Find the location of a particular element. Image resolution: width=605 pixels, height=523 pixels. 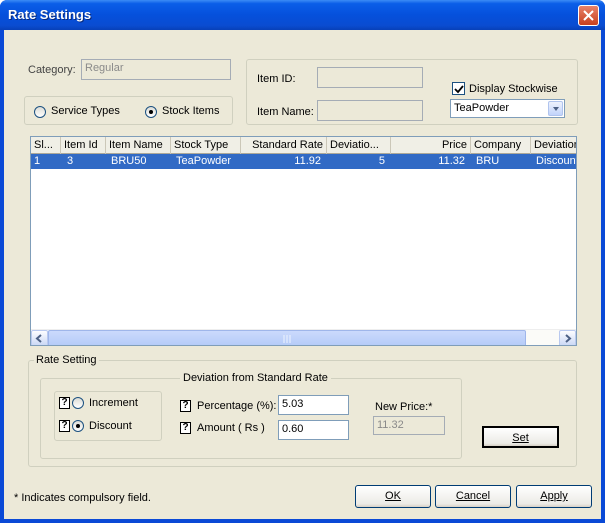

close-icon is located at coordinates (588, 15).